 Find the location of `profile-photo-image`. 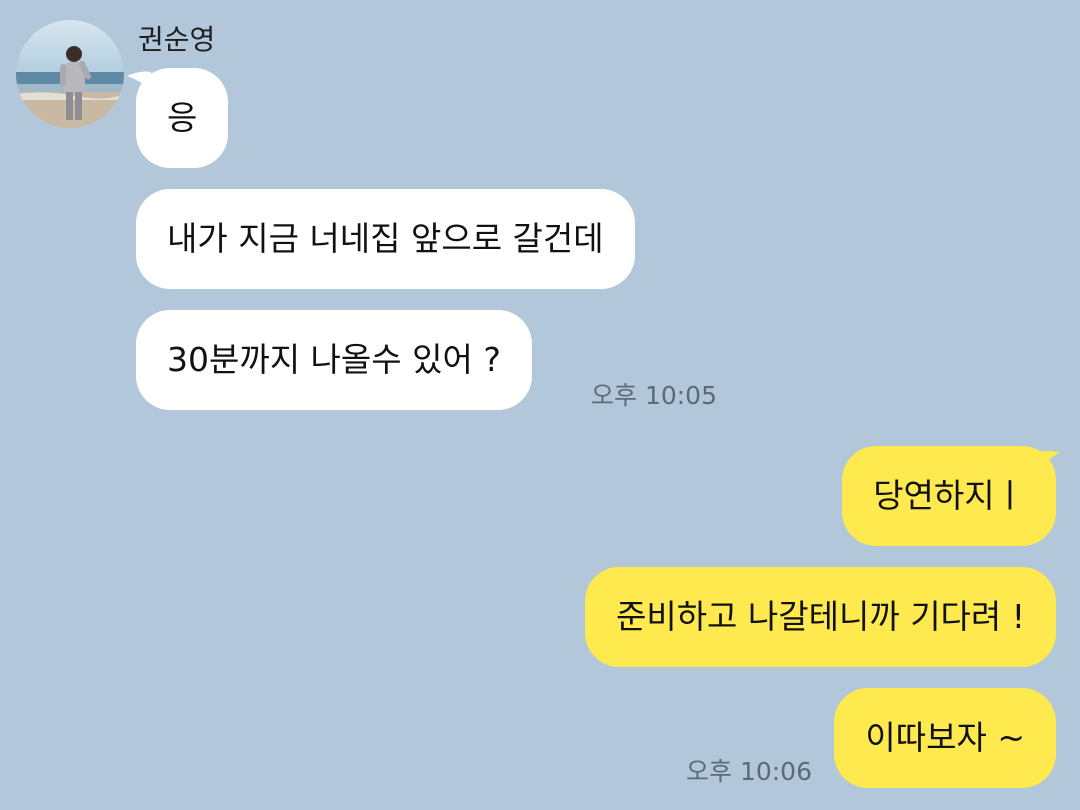

profile-photo-image is located at coordinates (70, 74).